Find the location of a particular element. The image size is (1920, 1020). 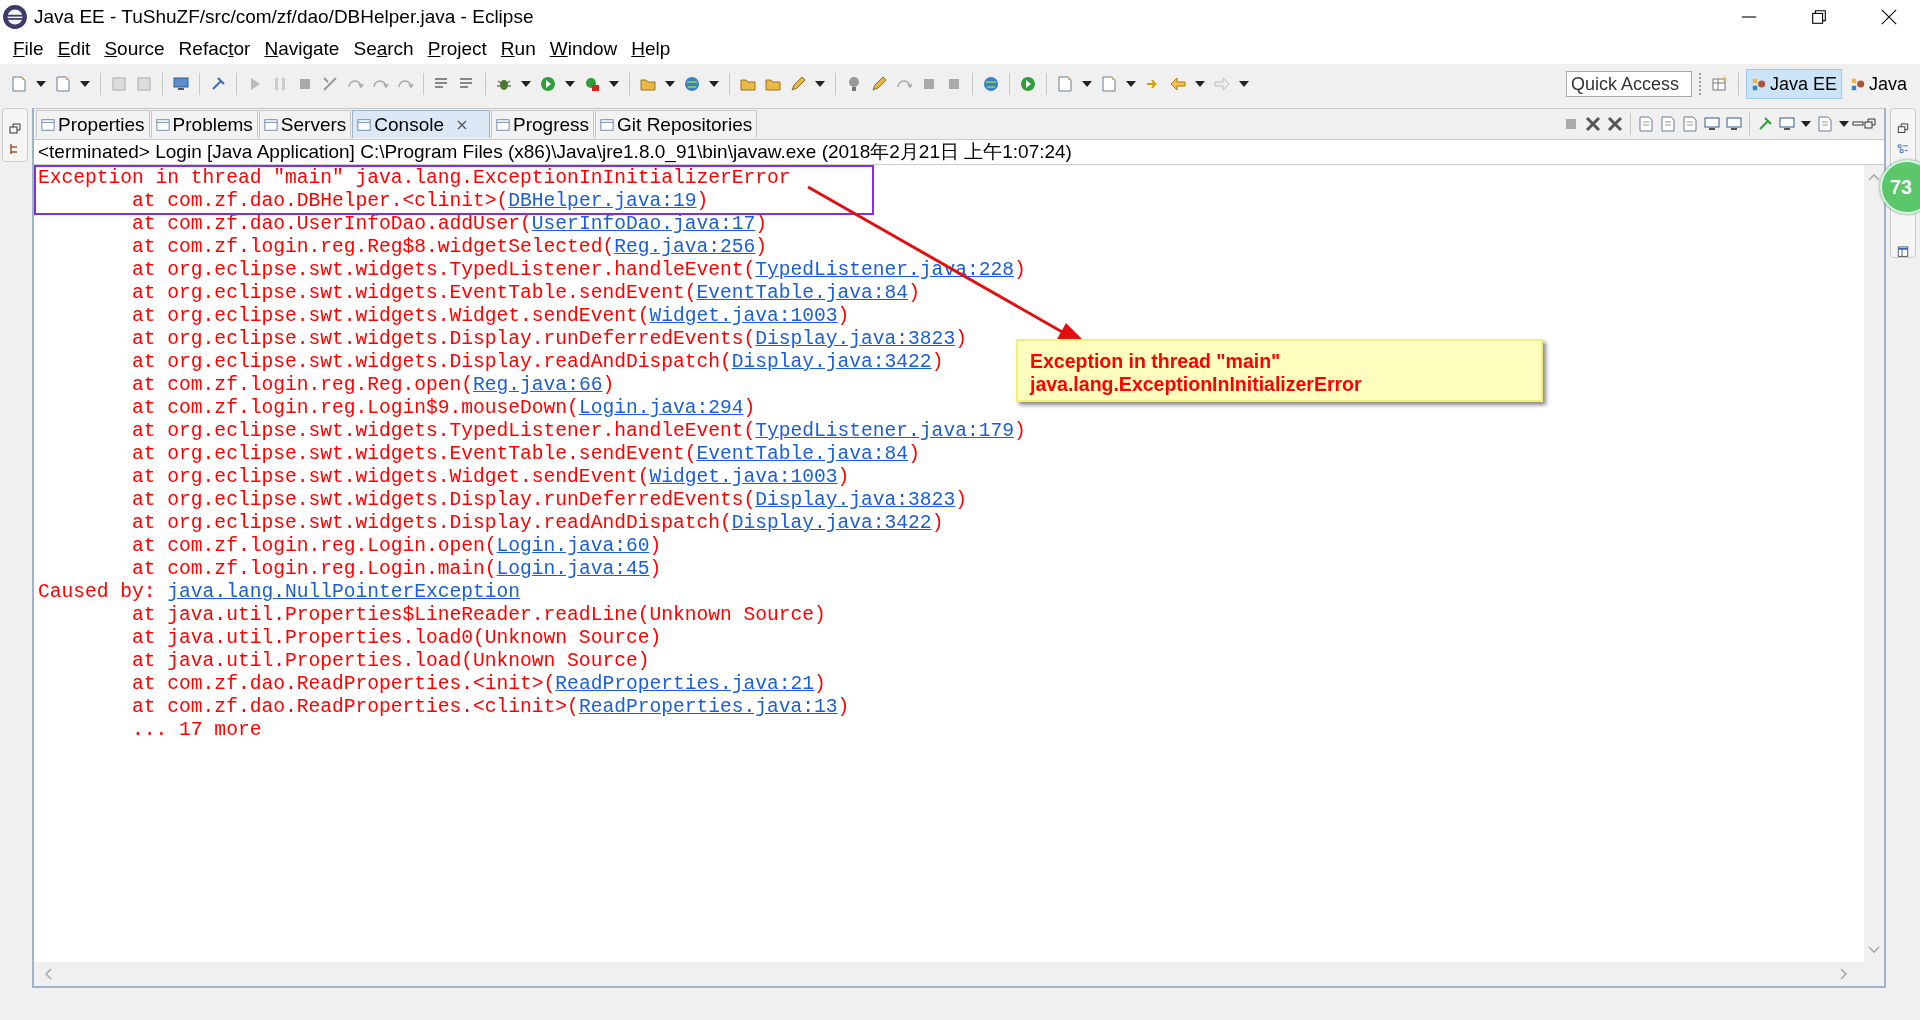

source-link: DBHelper.java:19 is located at coordinates (602, 201).